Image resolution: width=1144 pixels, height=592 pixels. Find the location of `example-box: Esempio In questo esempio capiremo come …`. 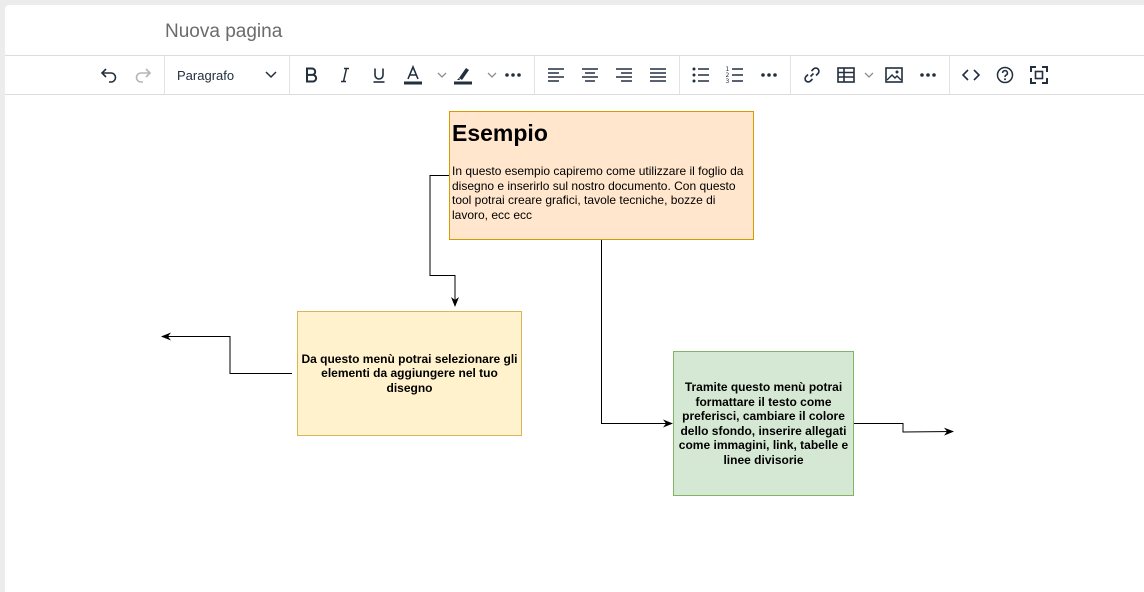

example-box: Esempio In questo esempio capiremo come … is located at coordinates (601, 175).